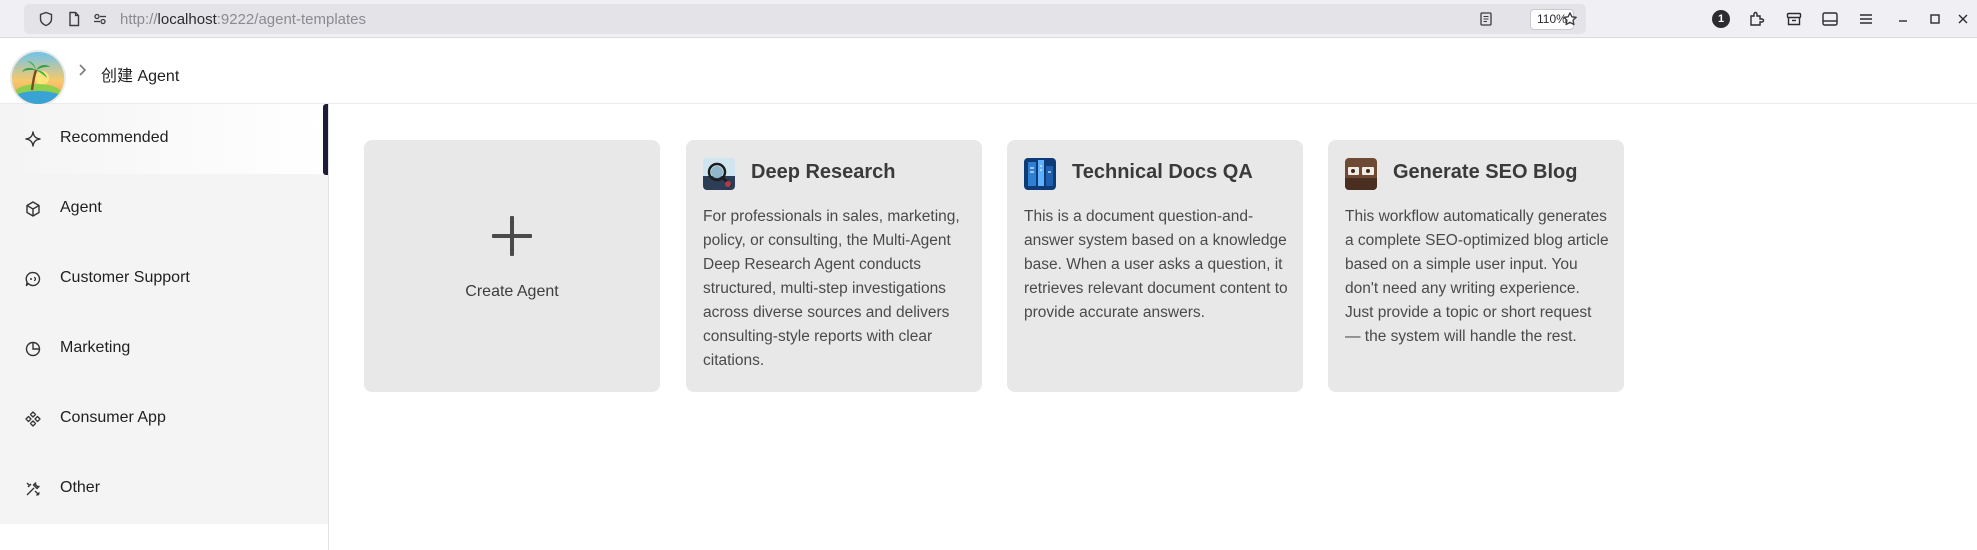 The width and height of the screenshot is (1977, 550). I want to click on tools-icon, so click(33, 489).